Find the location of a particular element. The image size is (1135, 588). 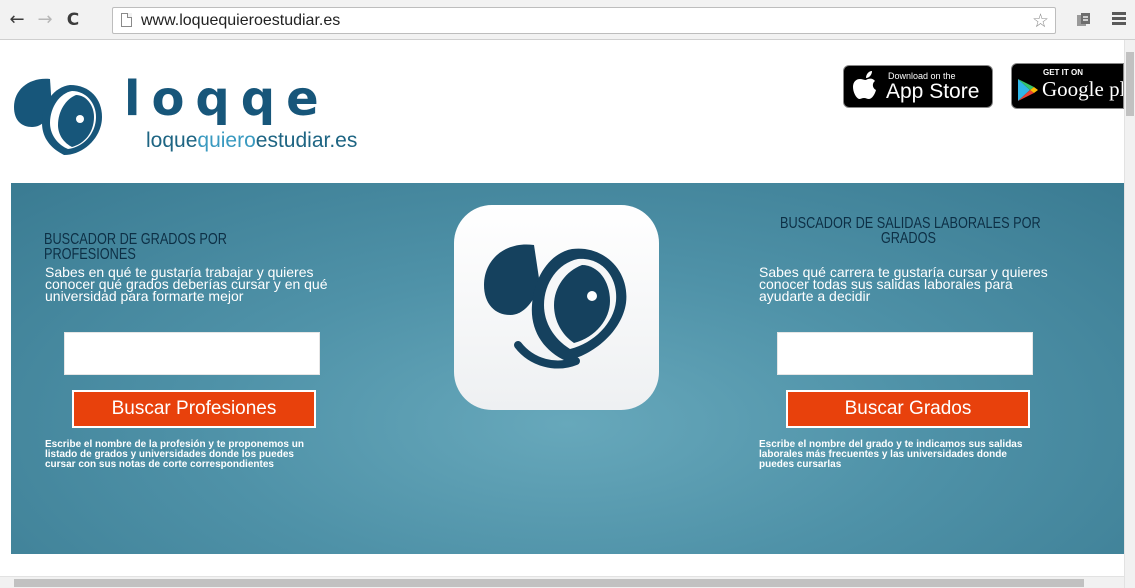

browser-toolbar: ← → C www.loquequieroestudiar.es ☆ is located at coordinates (567, 20).